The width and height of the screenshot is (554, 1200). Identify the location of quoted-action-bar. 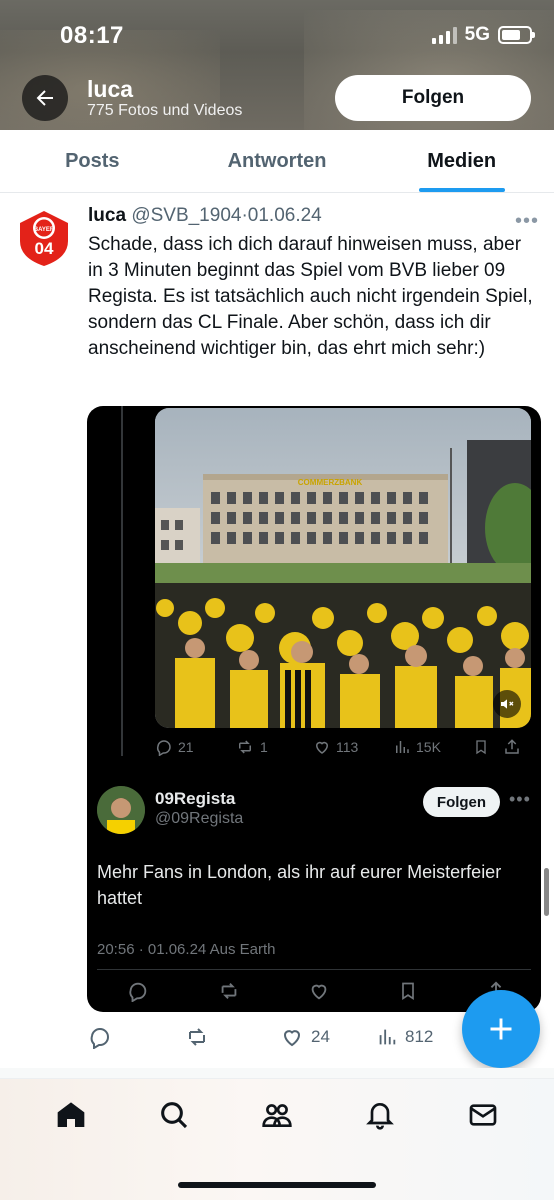
(317, 991).